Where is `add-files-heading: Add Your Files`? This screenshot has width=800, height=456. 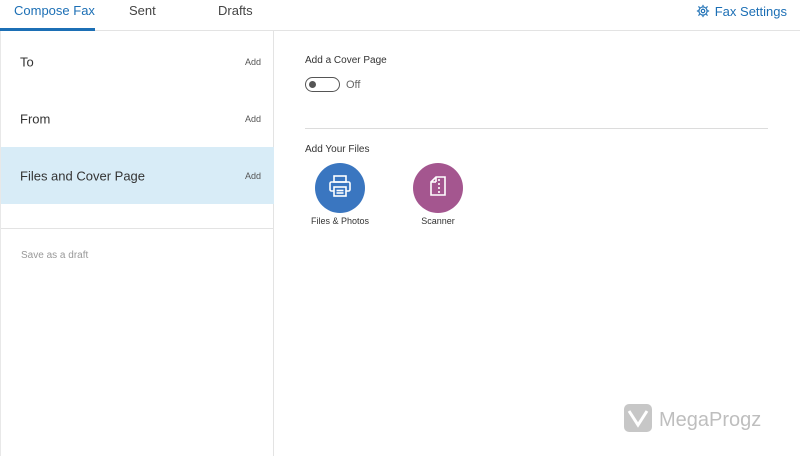 add-files-heading: Add Your Files is located at coordinates (337, 149).